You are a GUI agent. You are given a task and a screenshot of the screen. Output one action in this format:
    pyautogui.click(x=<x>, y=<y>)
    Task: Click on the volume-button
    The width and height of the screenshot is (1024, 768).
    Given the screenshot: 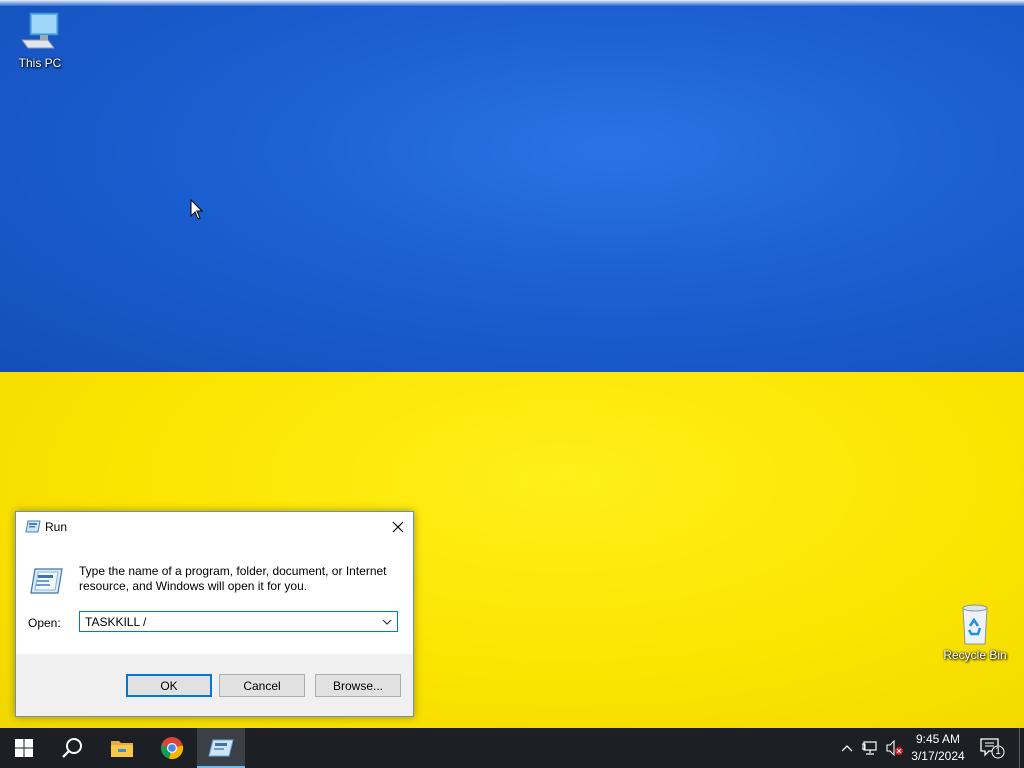 What is the action you would take?
    pyautogui.click(x=895, y=748)
    